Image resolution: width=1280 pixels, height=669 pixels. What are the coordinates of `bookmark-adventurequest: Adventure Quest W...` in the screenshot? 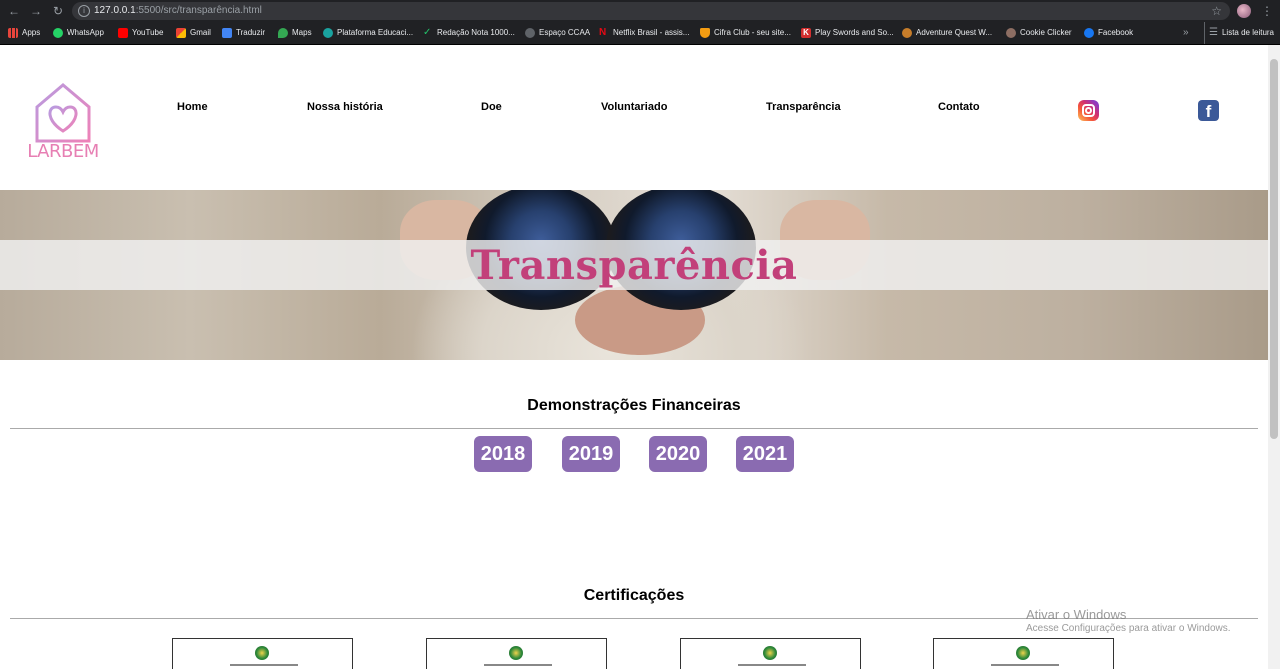 It's located at (947, 33).